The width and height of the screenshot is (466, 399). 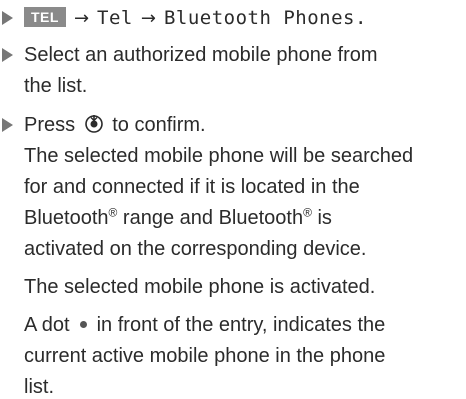 I want to click on dot-explanation-line-2: current active mobile phone in the phone, so click(x=205, y=356).